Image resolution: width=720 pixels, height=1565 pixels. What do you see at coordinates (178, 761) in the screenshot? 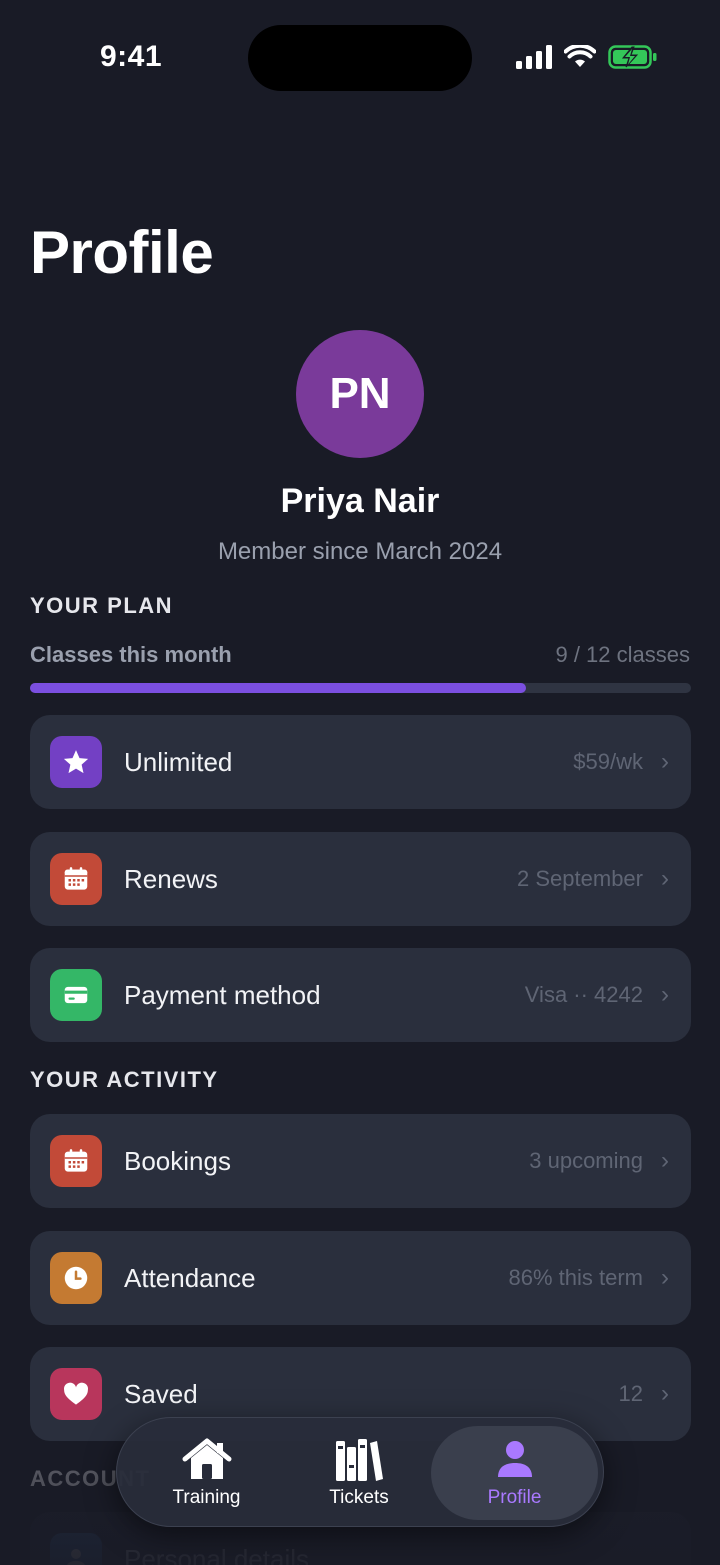
I see `row-label: Unlimited` at bounding box center [178, 761].